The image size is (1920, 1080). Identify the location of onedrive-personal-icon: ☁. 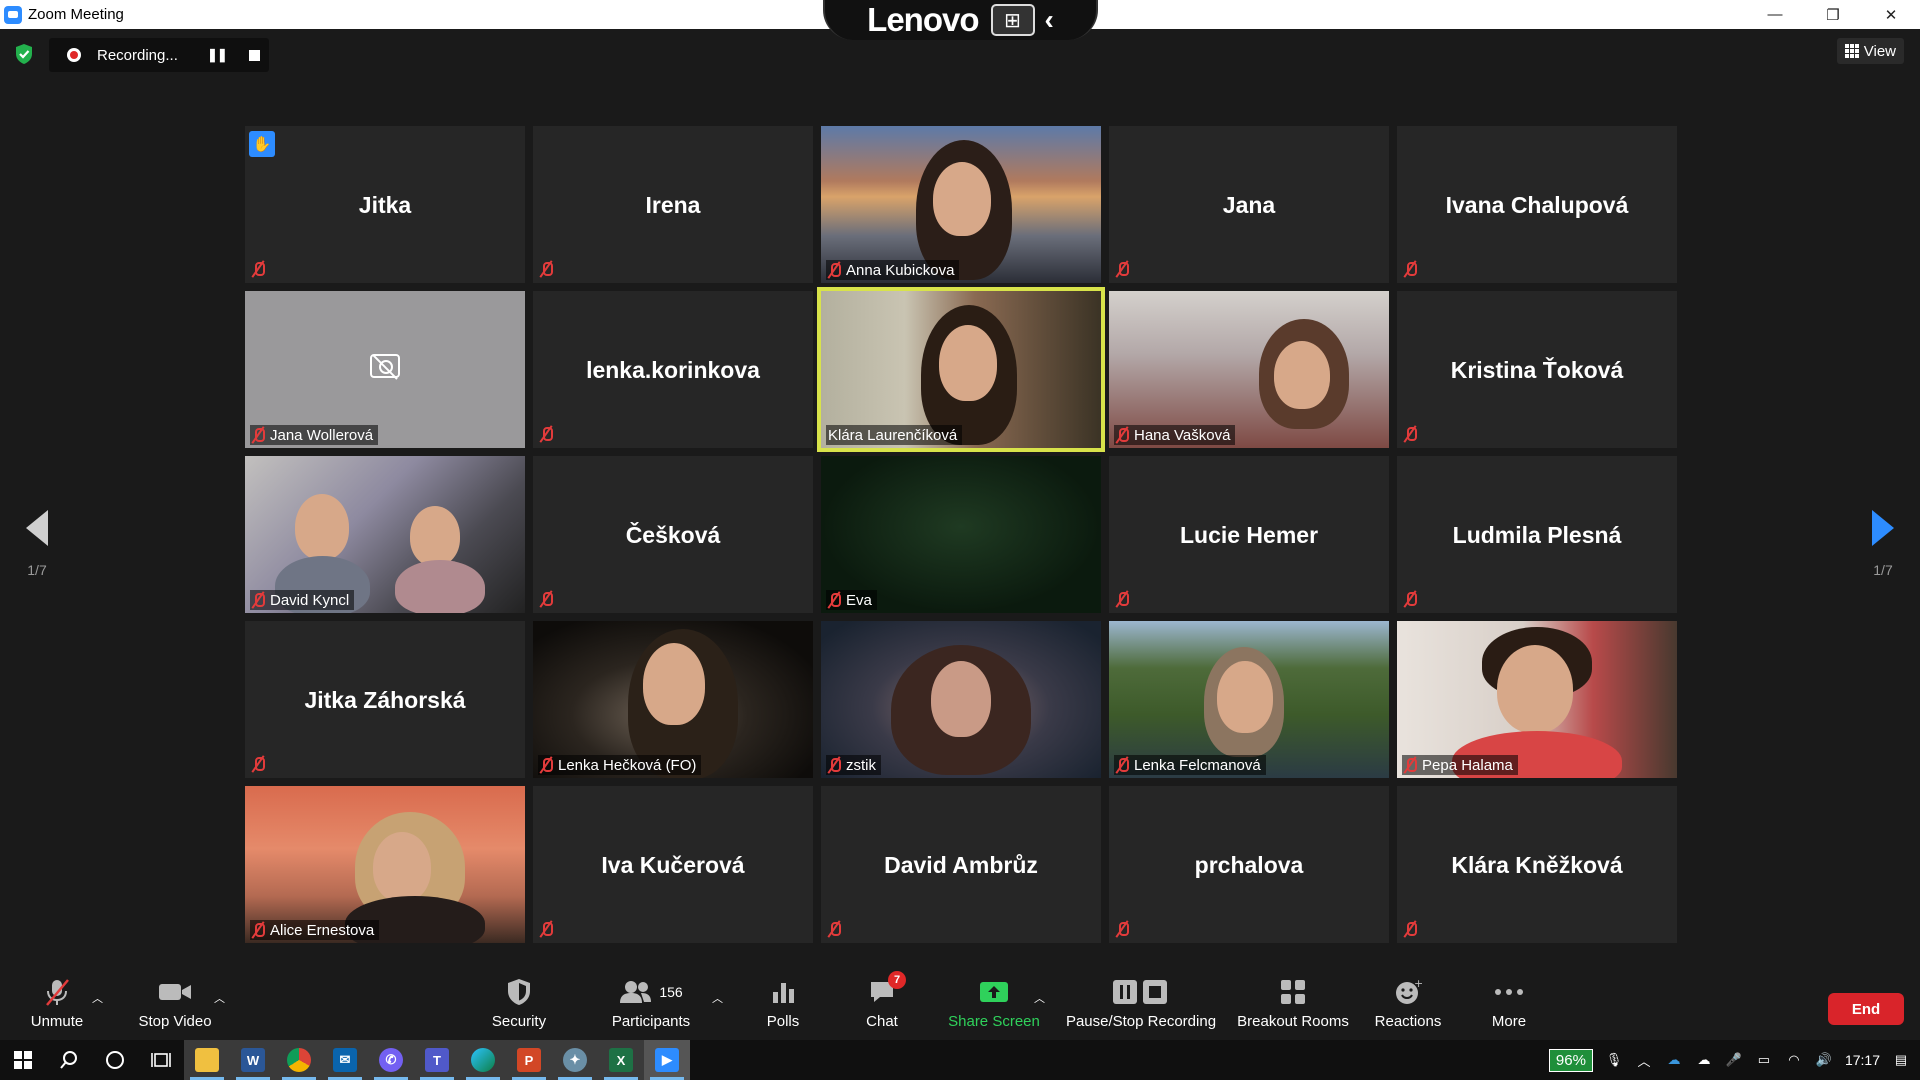
(1704, 1059).